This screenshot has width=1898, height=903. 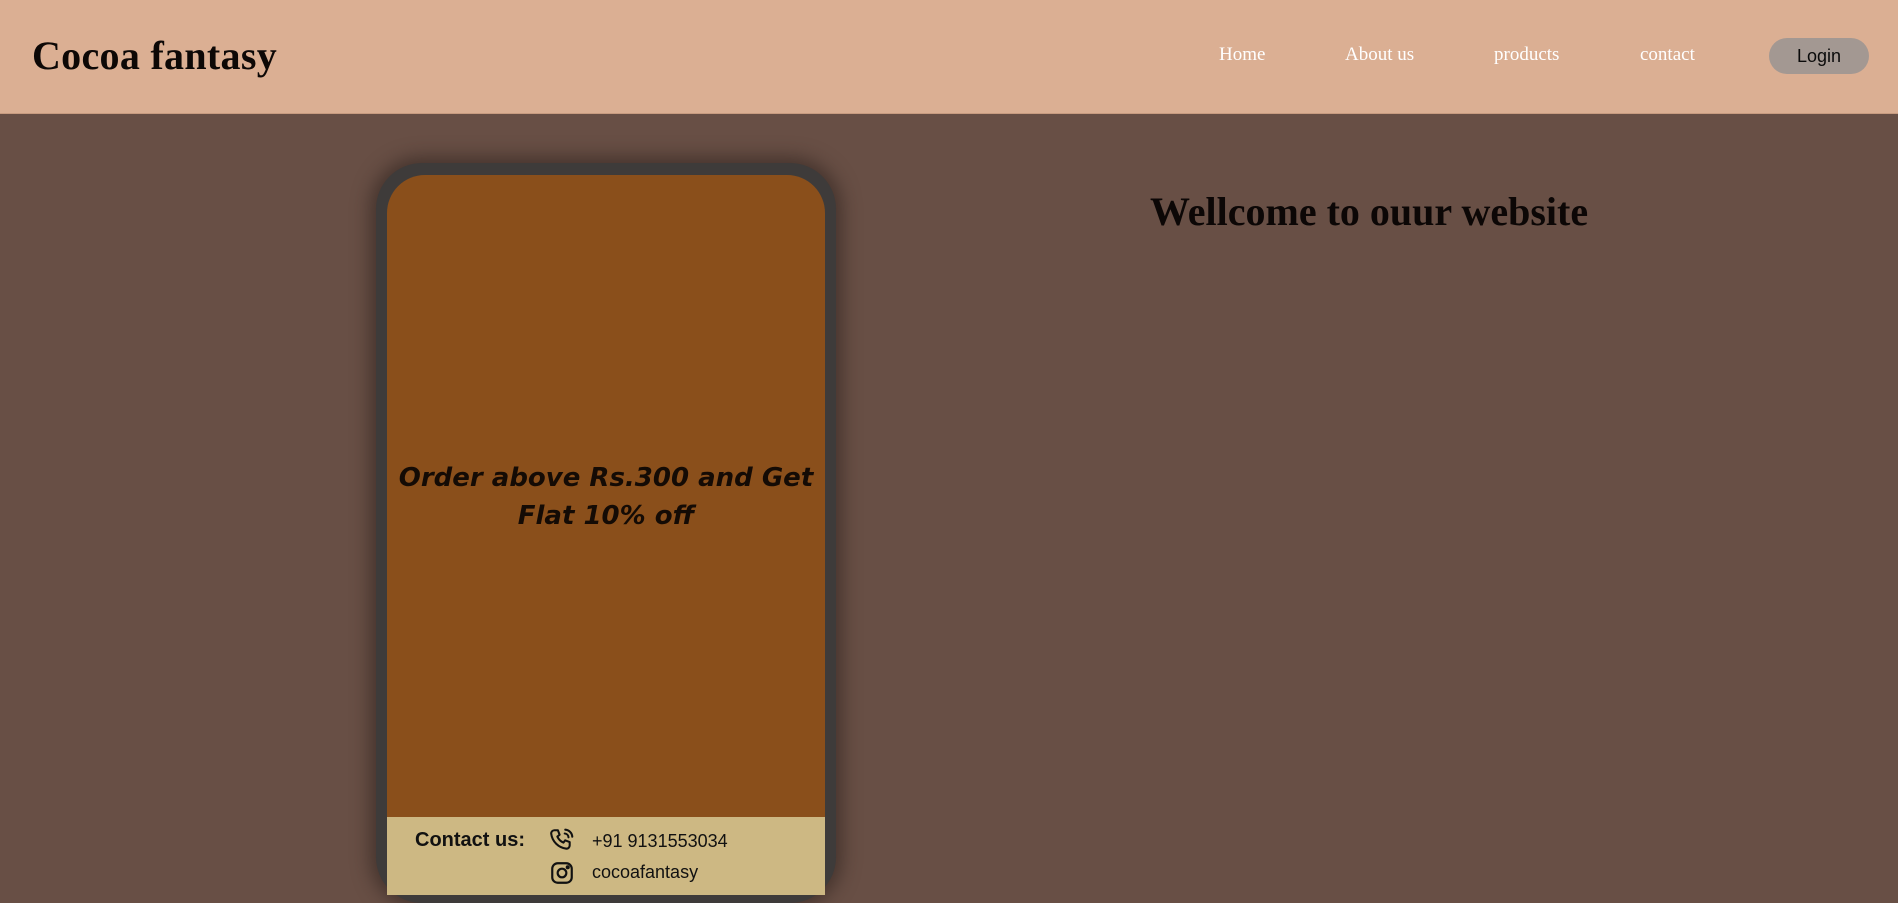 I want to click on nav-link-about-us: About us, so click(x=1379, y=55).